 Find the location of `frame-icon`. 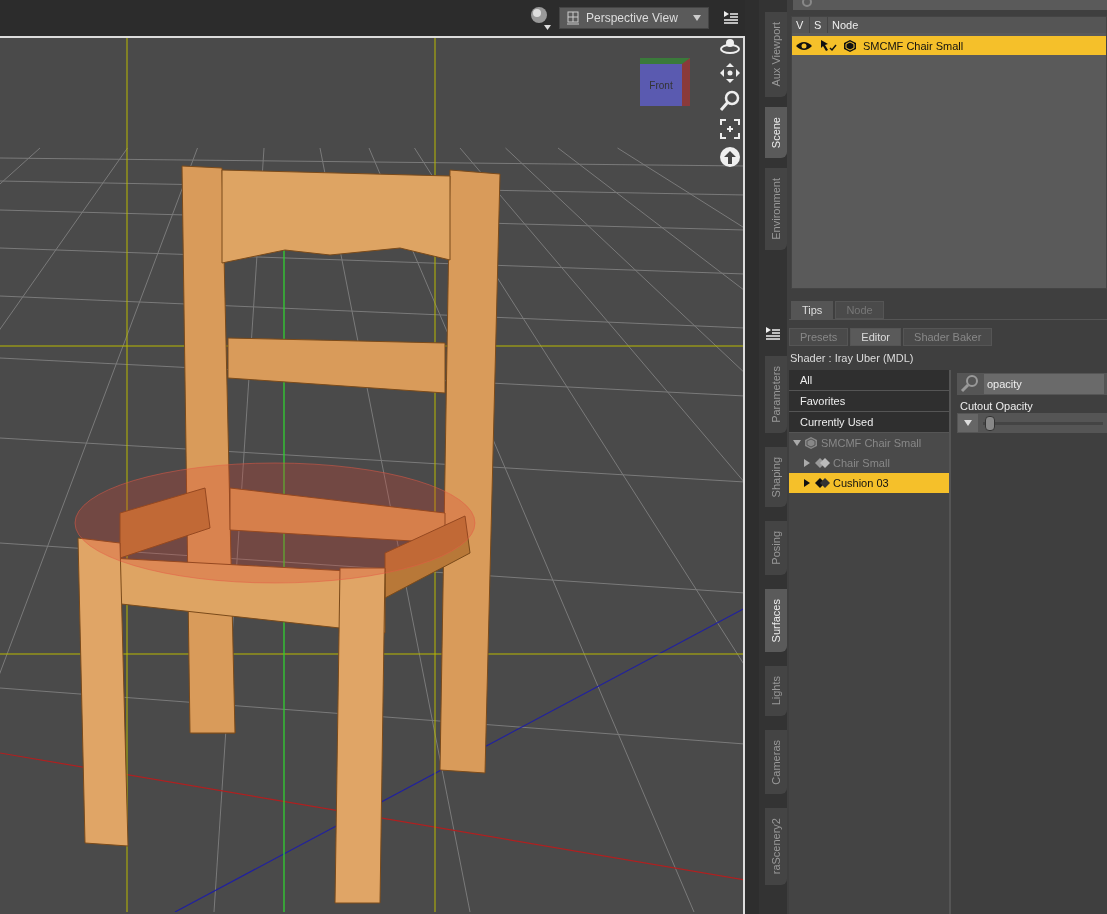

frame-icon is located at coordinates (730, 129).